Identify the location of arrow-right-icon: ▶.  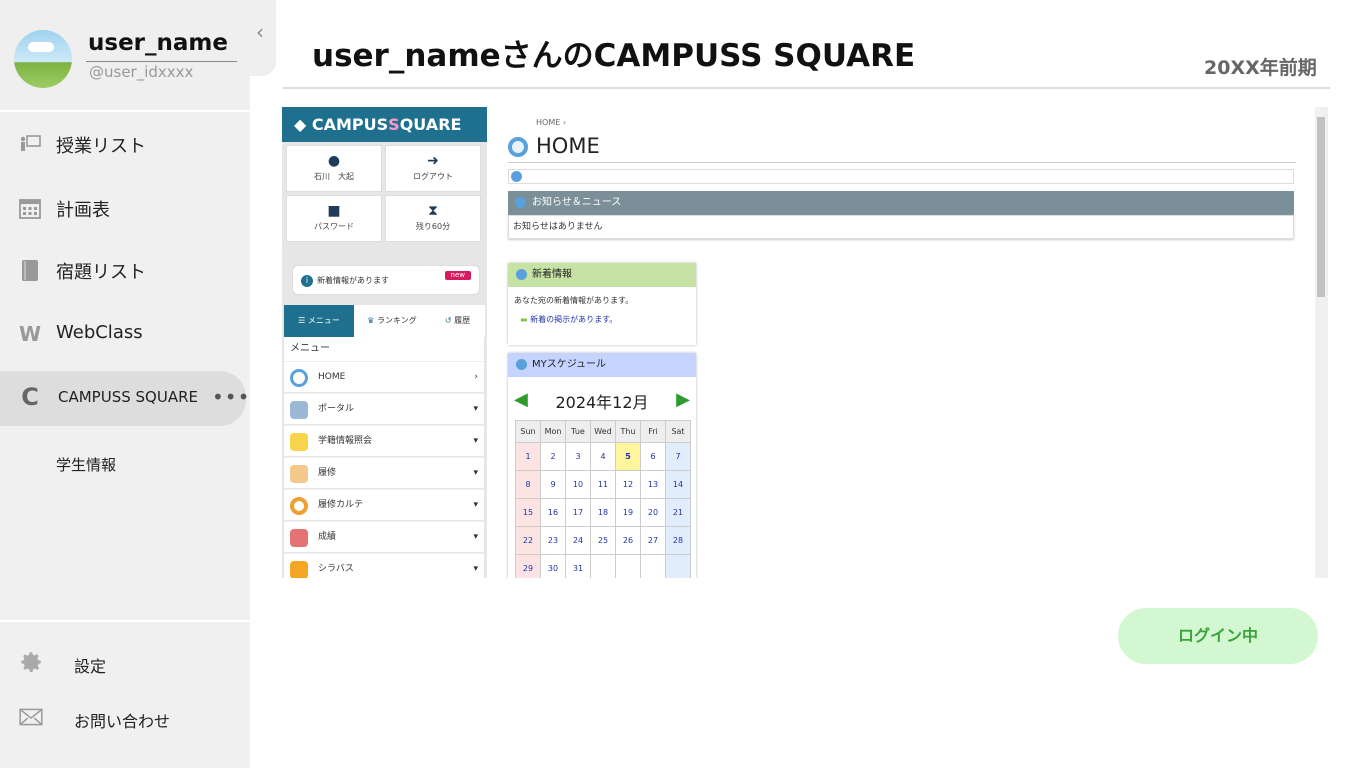
(683, 399).